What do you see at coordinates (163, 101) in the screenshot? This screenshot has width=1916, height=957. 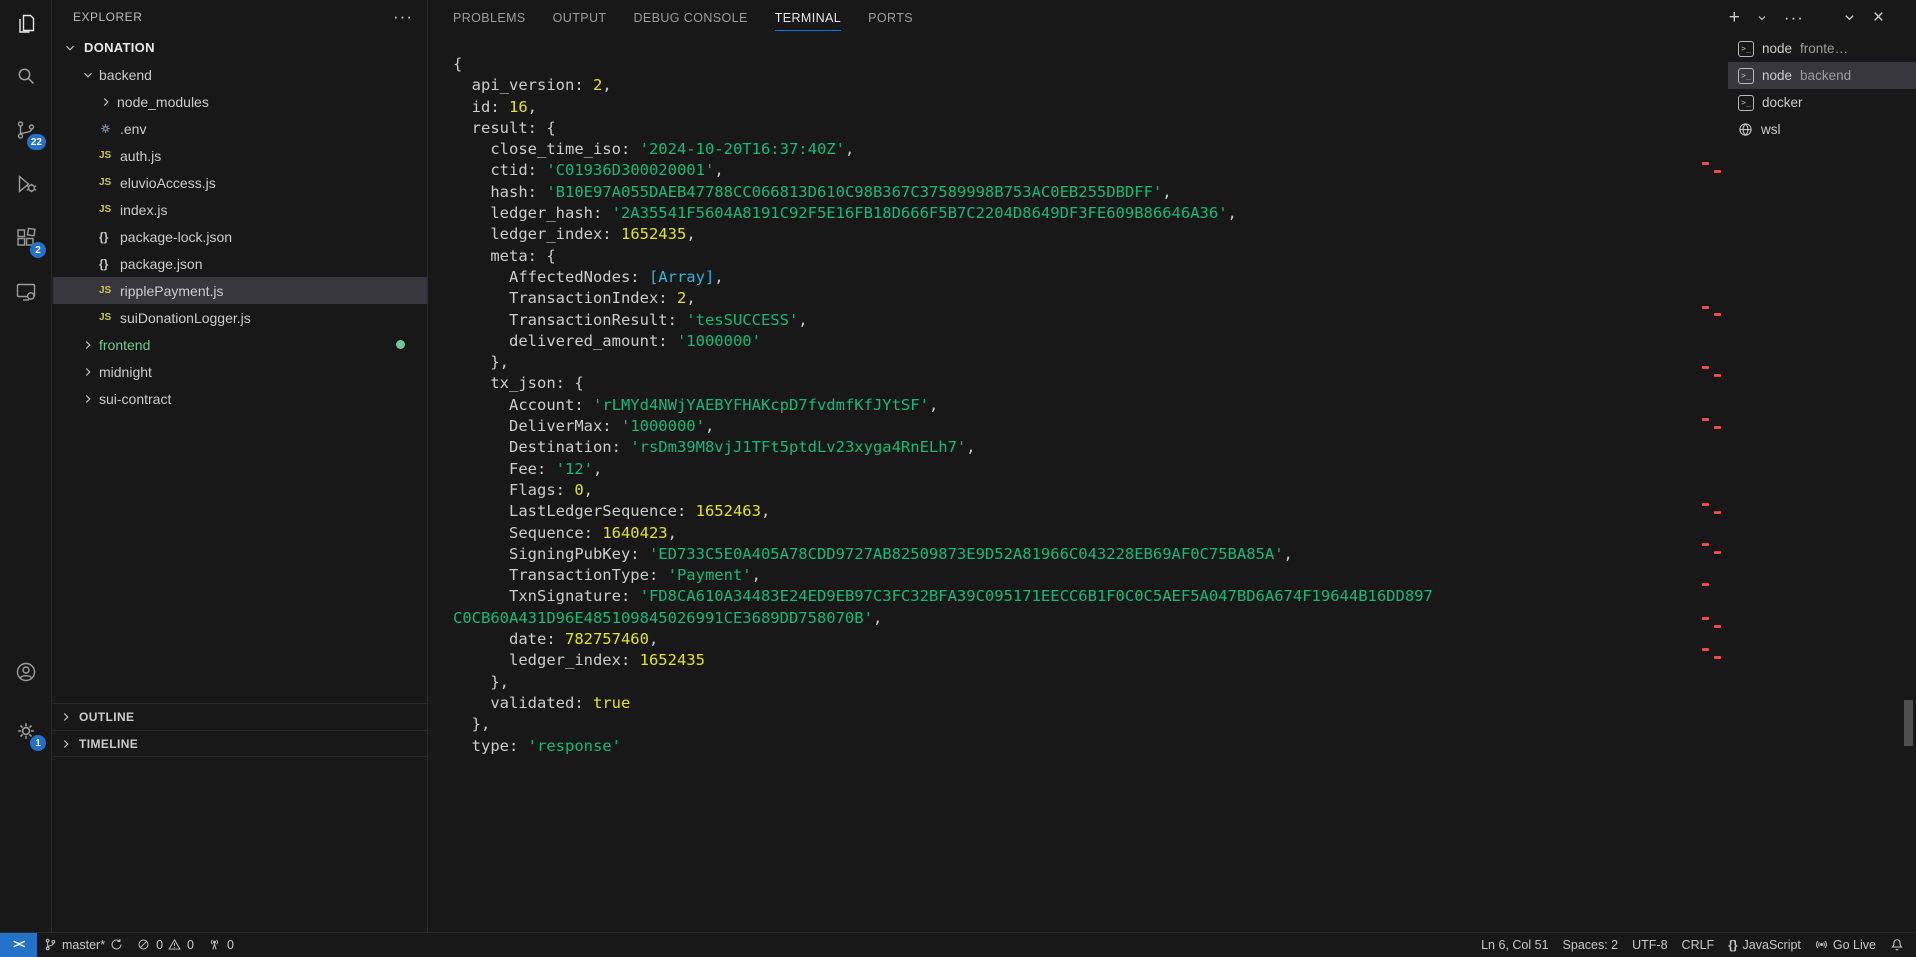 I see `tree-item-label: node_modules` at bounding box center [163, 101].